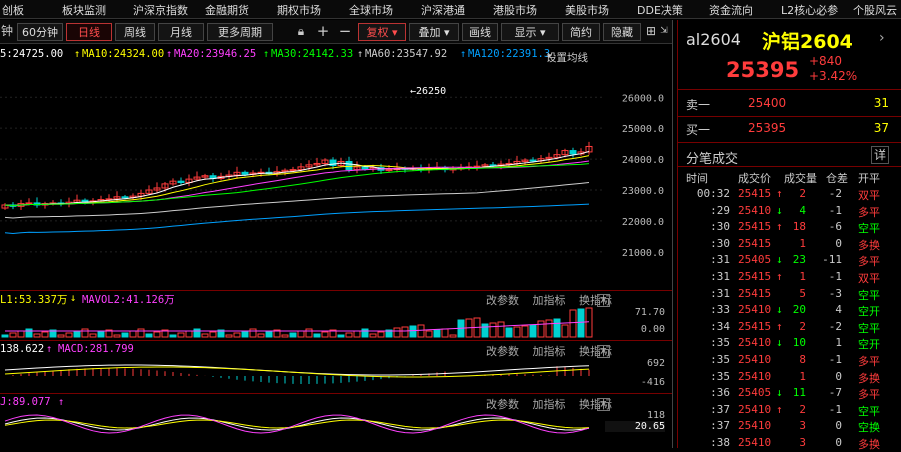  What do you see at coordinates (297, 424) in the screenshot?
I see `kdj-canvas` at bounding box center [297, 424].